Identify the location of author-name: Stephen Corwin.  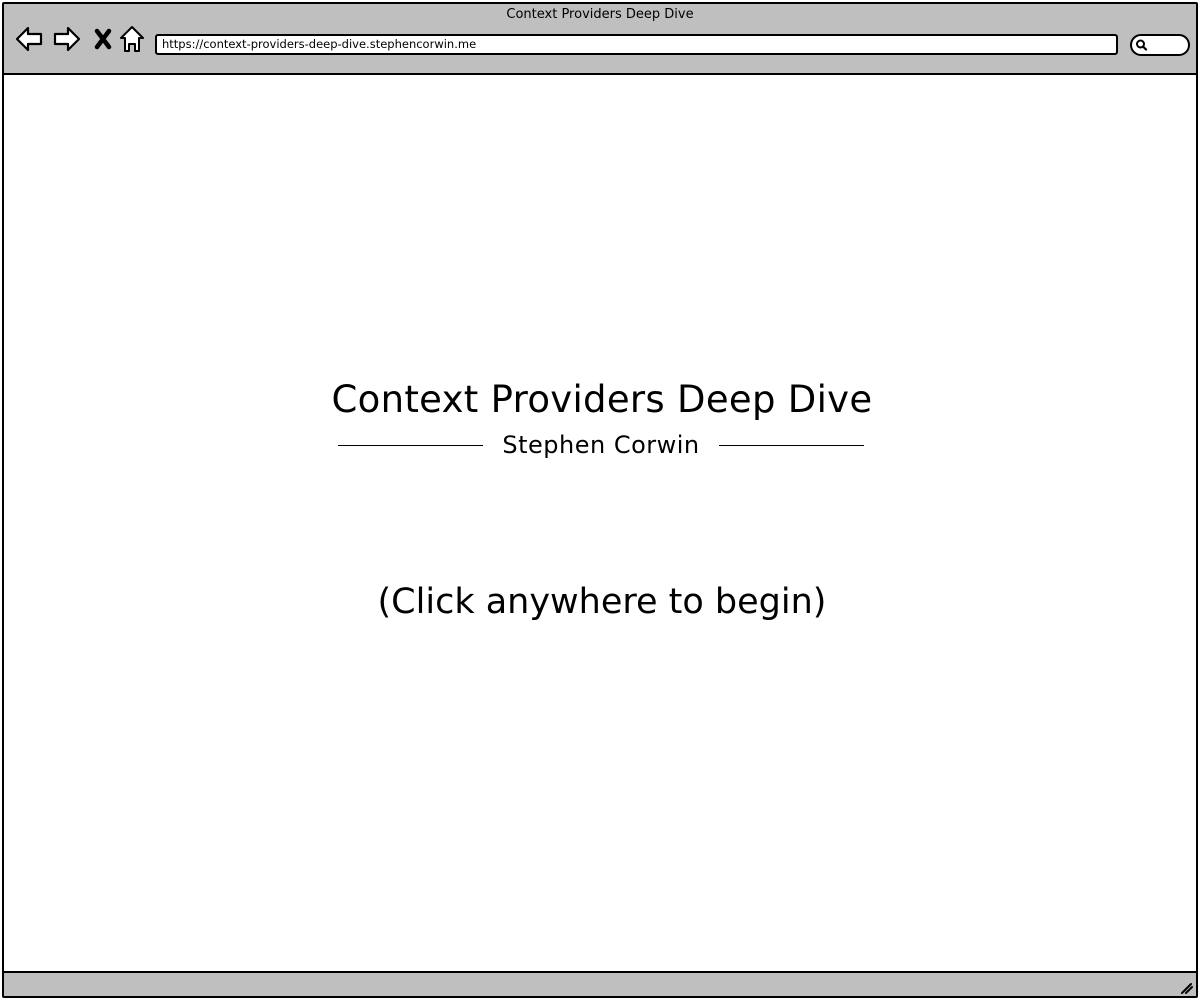
(601, 445).